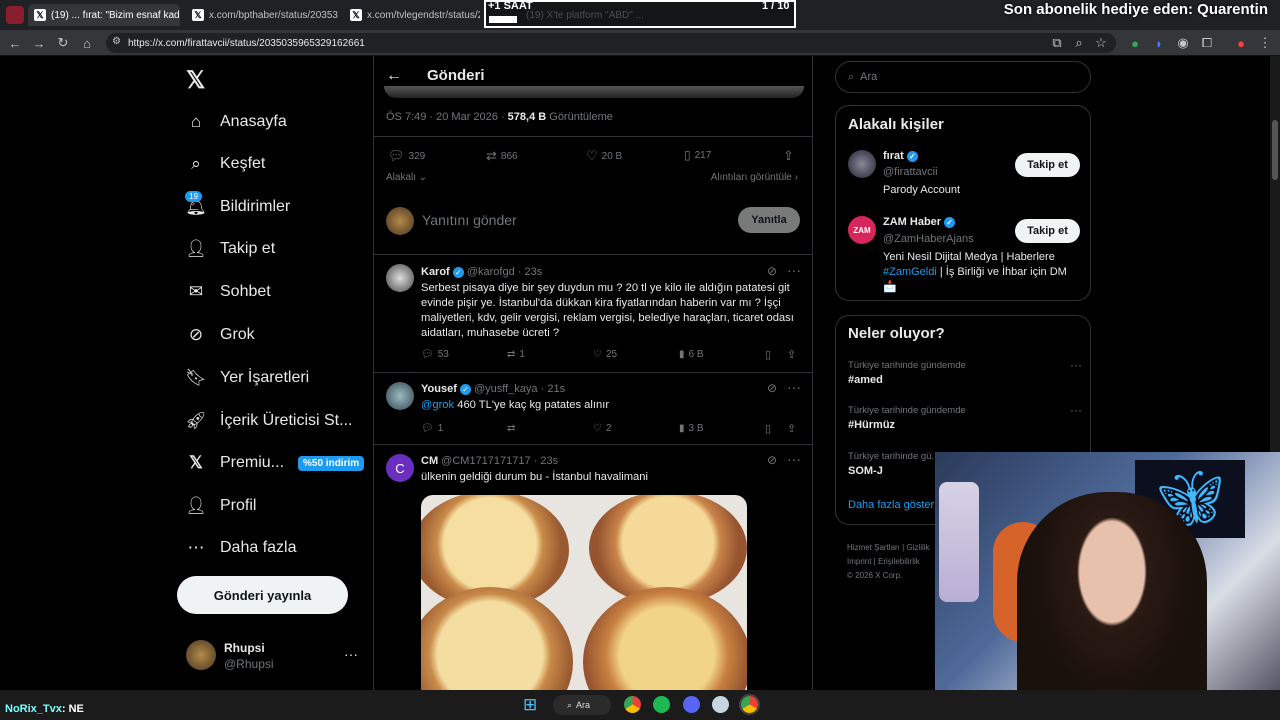  Describe the element at coordinates (15, 15) in the screenshot. I see `browser-profile-icon` at that location.